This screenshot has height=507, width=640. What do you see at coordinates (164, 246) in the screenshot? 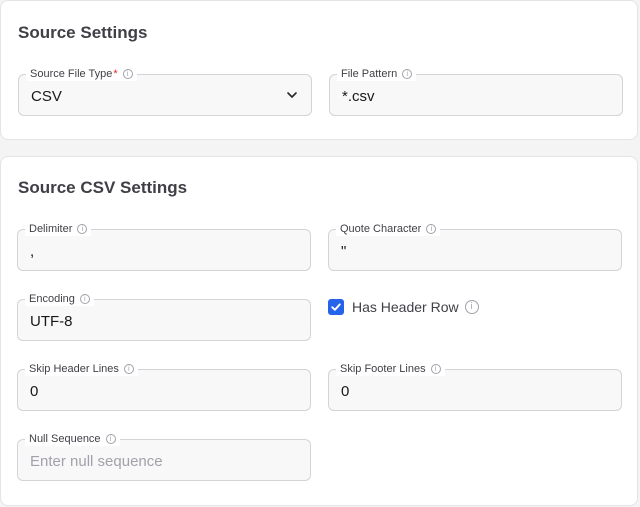
I see `delimiter-field: Delimiter i ,` at bounding box center [164, 246].